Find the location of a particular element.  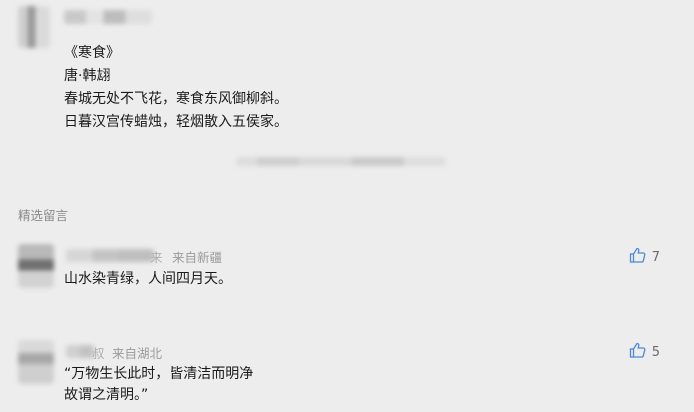

like-count: 7 is located at coordinates (655, 257).